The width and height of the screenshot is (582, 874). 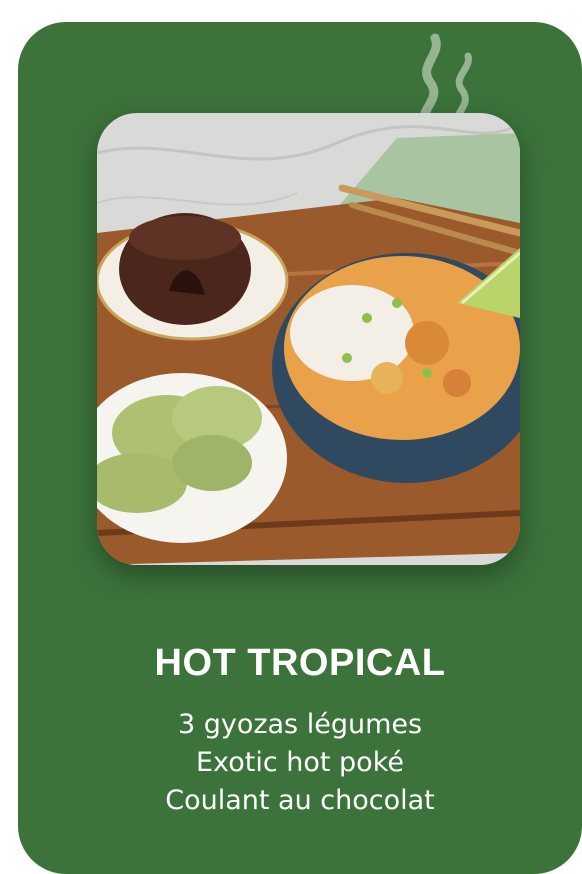 What do you see at coordinates (300, 663) in the screenshot?
I see `menu-title: HOT TROPICAL` at bounding box center [300, 663].